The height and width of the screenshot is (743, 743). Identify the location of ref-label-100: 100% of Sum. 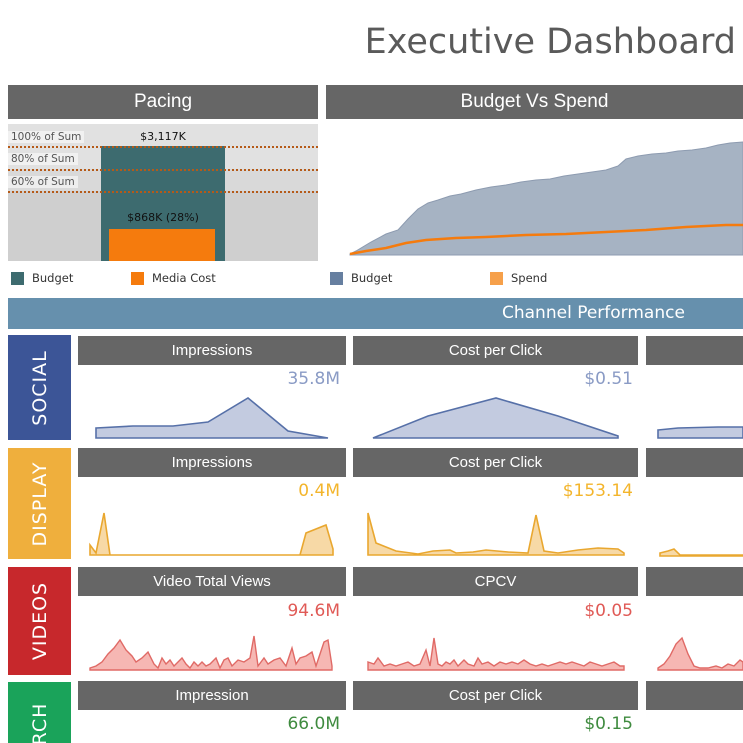
(46, 137).